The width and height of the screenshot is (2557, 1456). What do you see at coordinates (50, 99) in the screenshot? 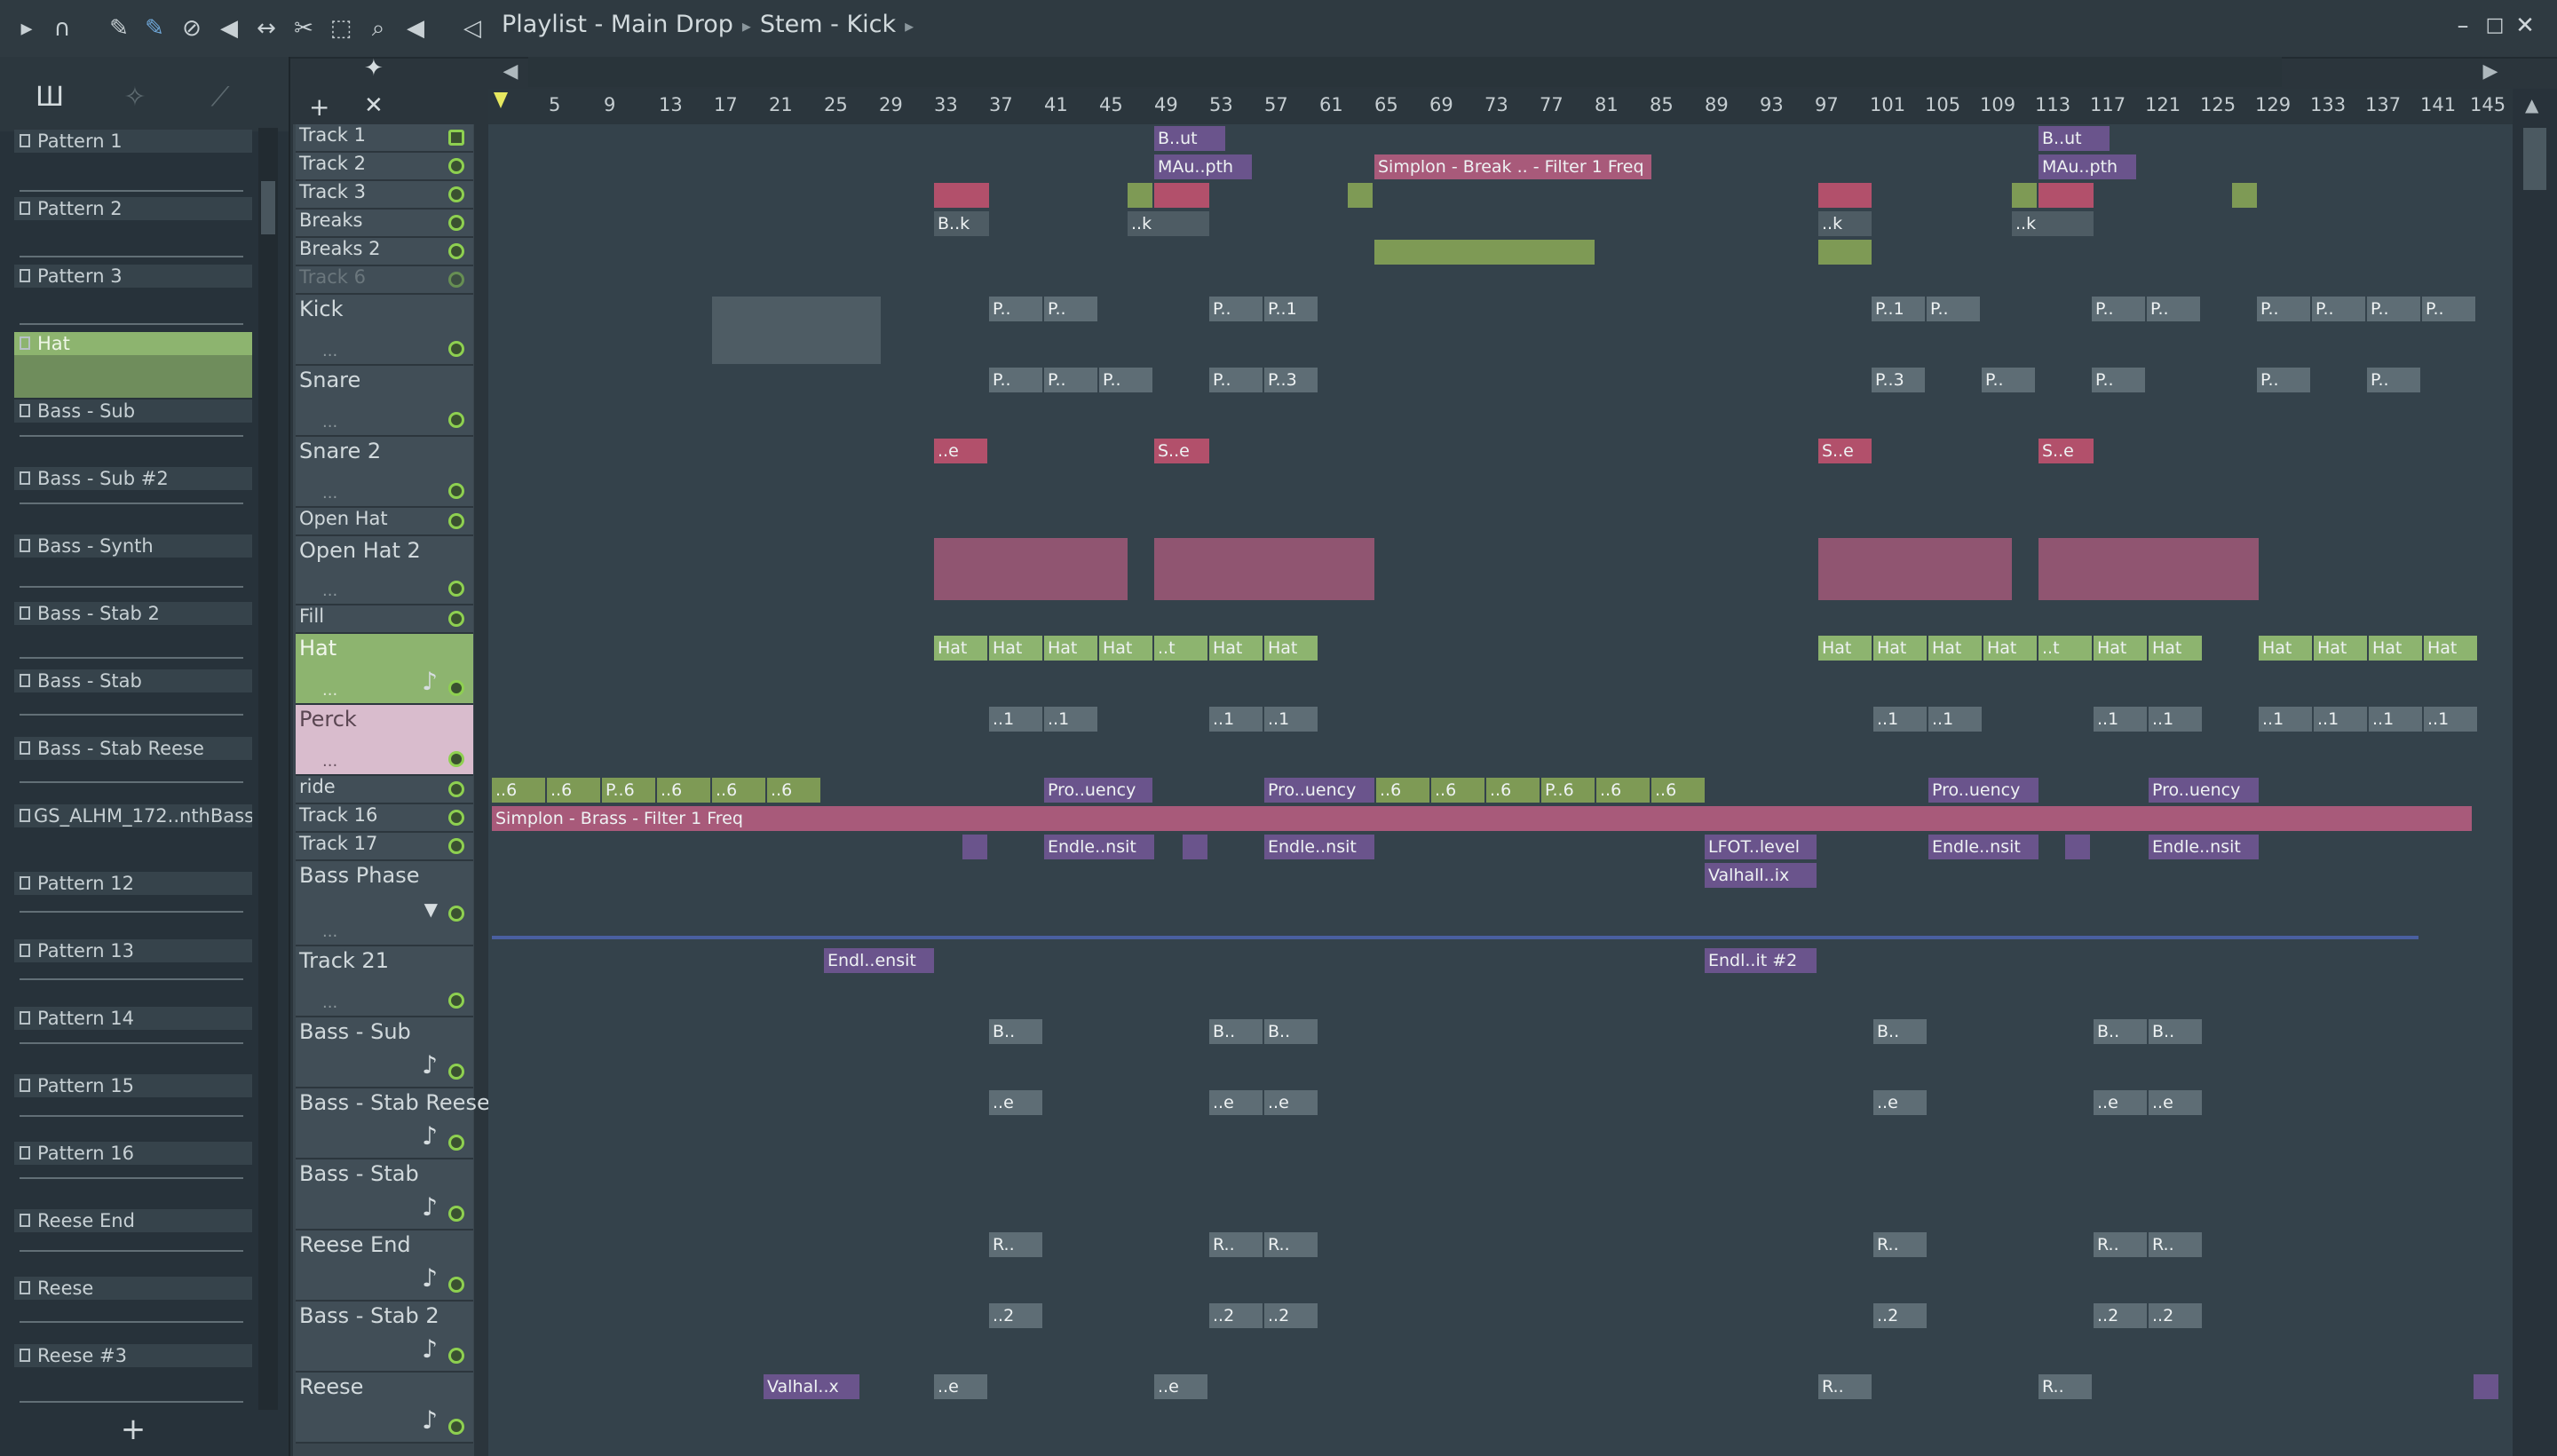
I see `pattern-tab-icon: Ш` at bounding box center [50, 99].